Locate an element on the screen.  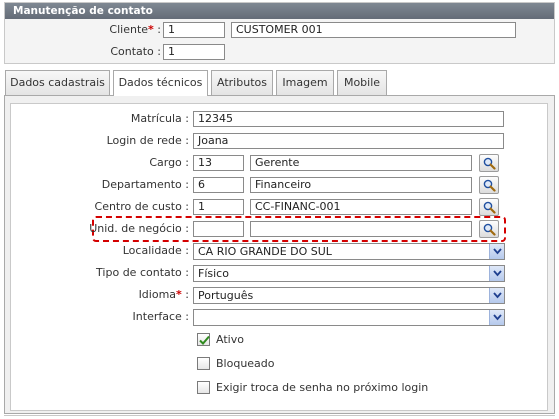
login-field: Joana is located at coordinates (348, 141).